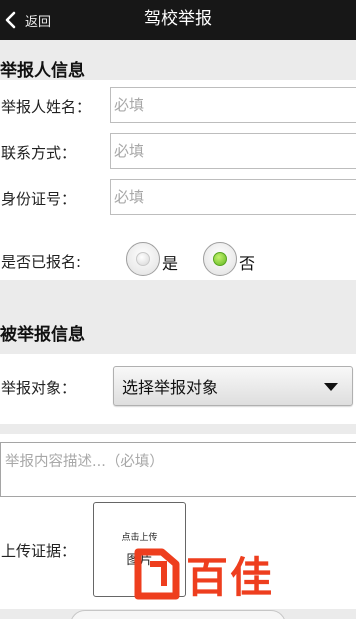 Image resolution: width=356 pixels, height=619 pixels. Describe the element at coordinates (170, 387) in the screenshot. I see `target-select-value: 选择举报对象` at that location.